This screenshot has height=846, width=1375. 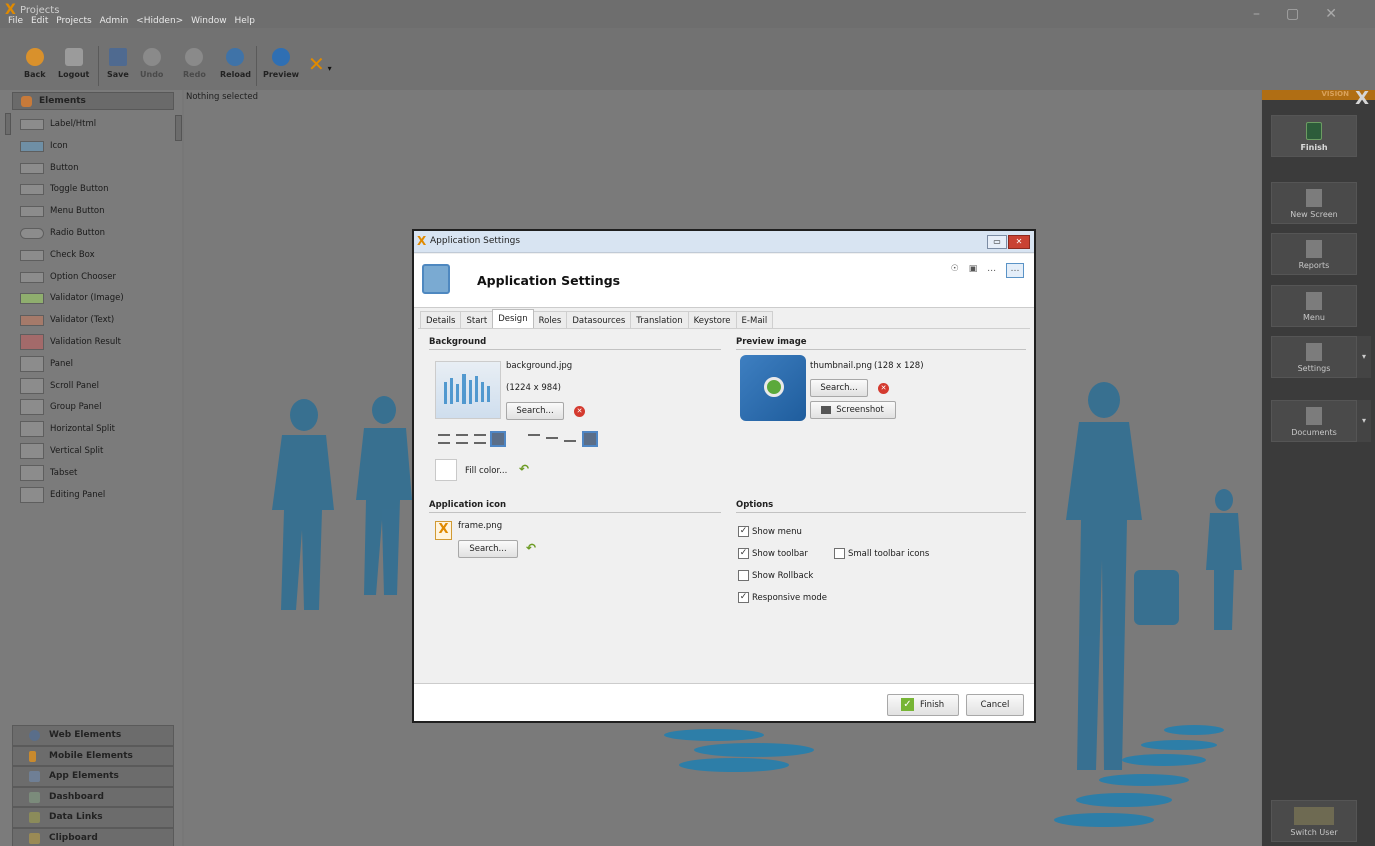 I want to click on tab-roles: Roles, so click(x=550, y=320).